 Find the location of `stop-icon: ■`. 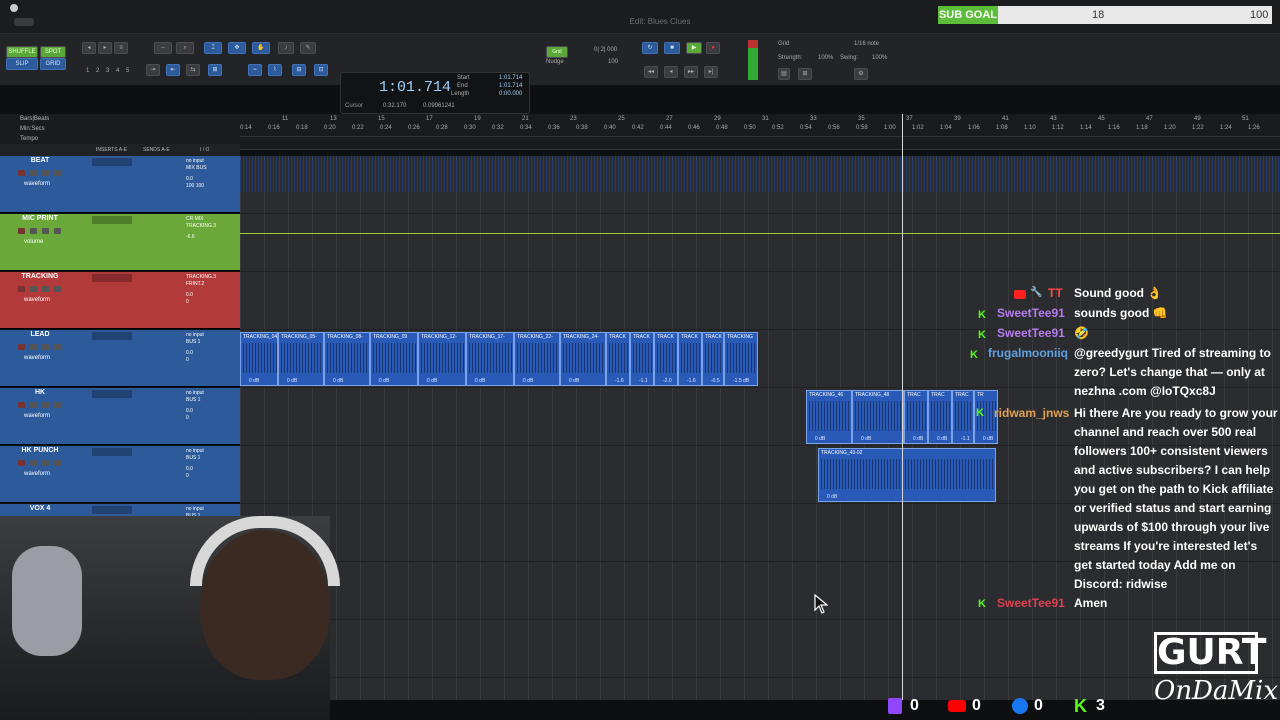

stop-icon: ■ is located at coordinates (672, 48).